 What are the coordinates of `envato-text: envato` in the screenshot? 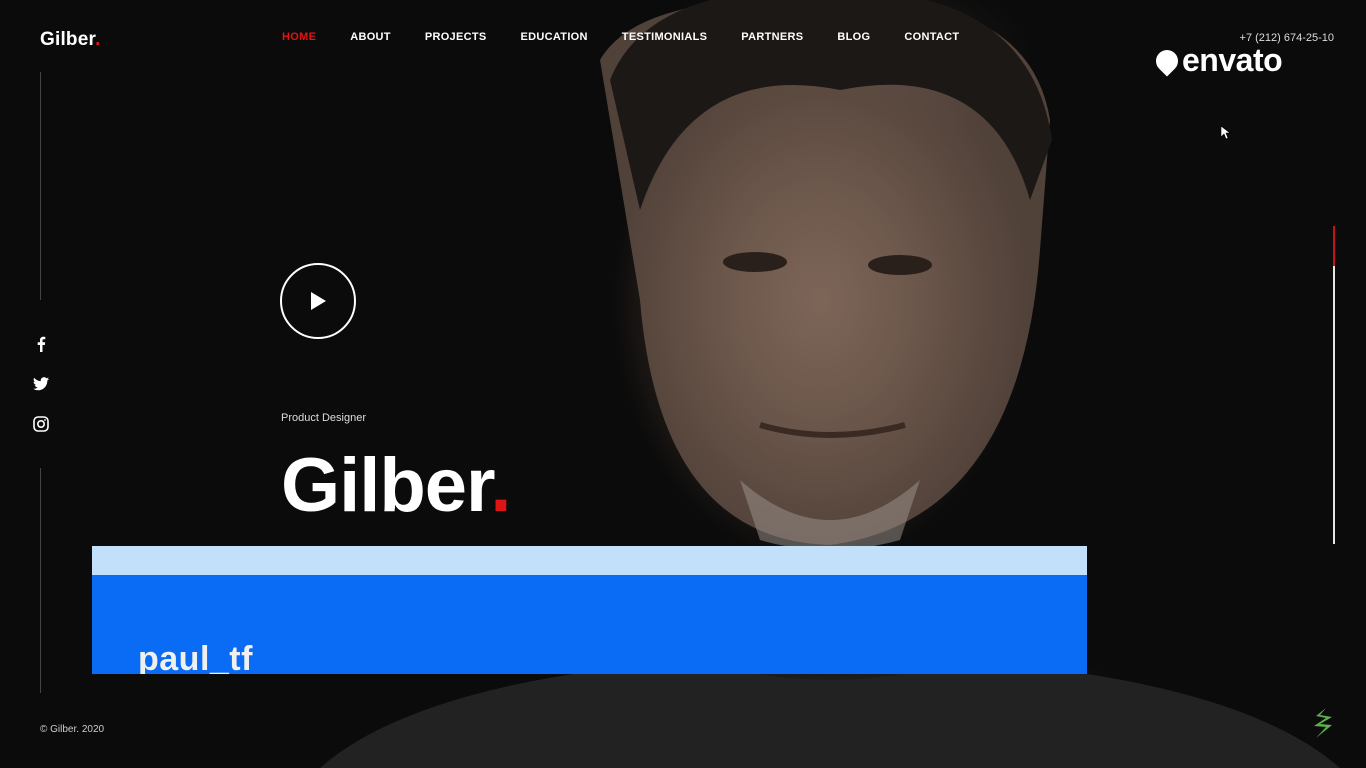 It's located at (1232, 60).